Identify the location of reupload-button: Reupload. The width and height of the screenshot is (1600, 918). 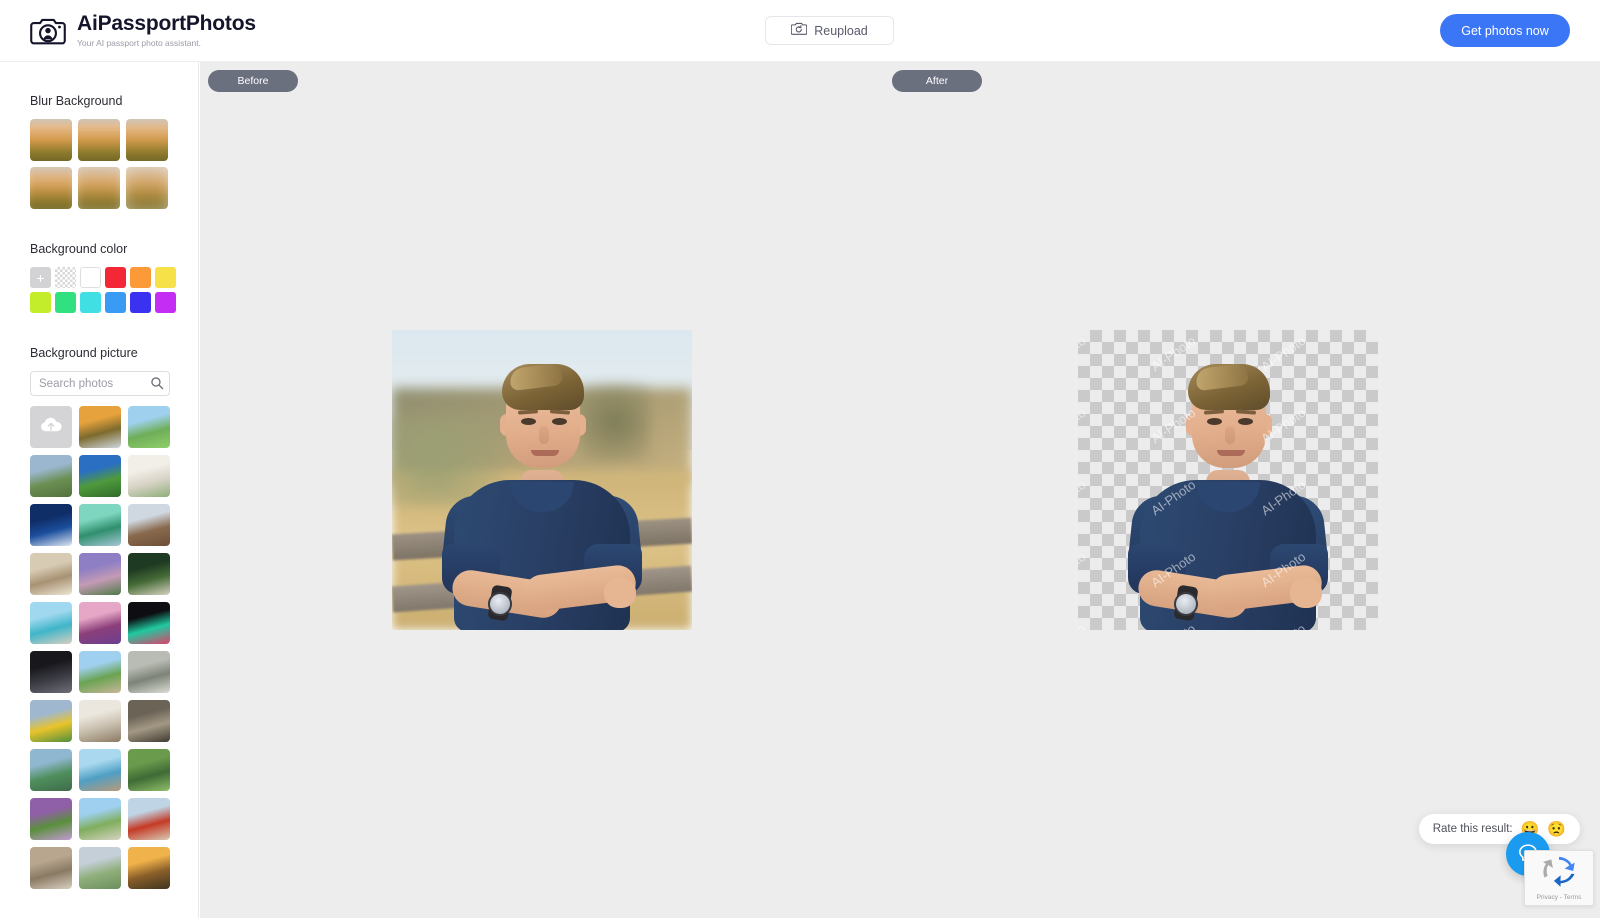
(829, 30).